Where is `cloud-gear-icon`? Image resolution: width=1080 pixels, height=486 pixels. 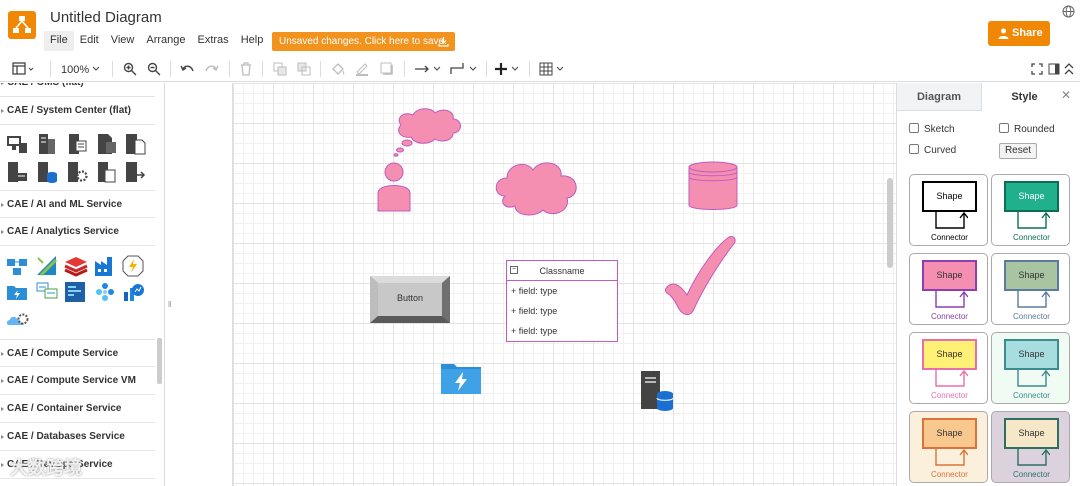 cloud-gear-icon is located at coordinates (17, 320).